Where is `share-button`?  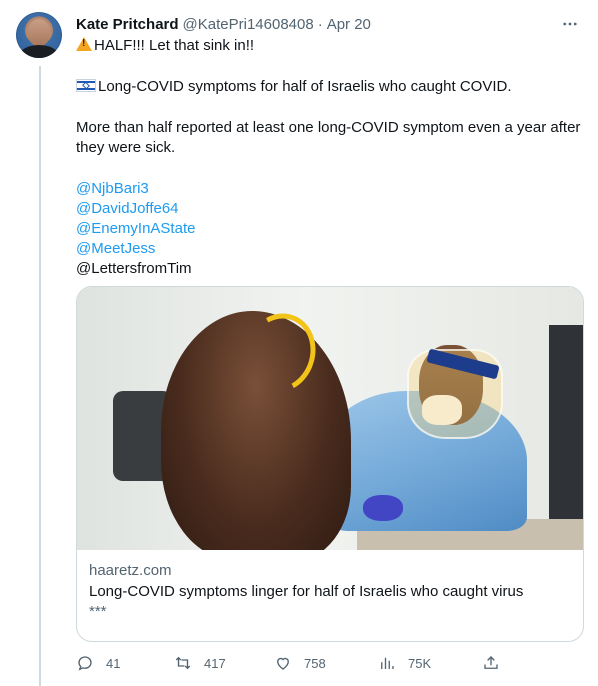 share-button is located at coordinates (491, 663).